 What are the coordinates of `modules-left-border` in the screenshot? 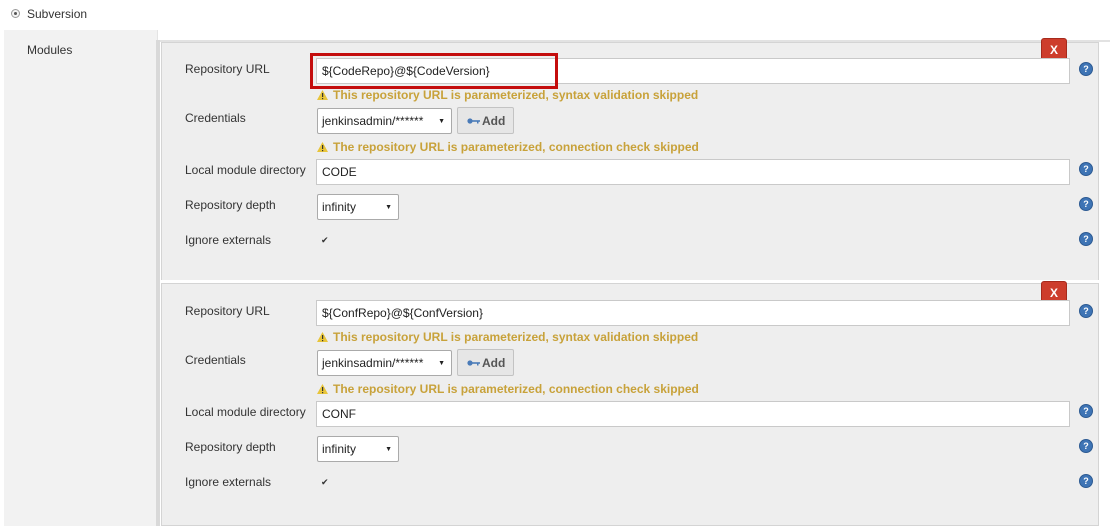 It's located at (158, 283).